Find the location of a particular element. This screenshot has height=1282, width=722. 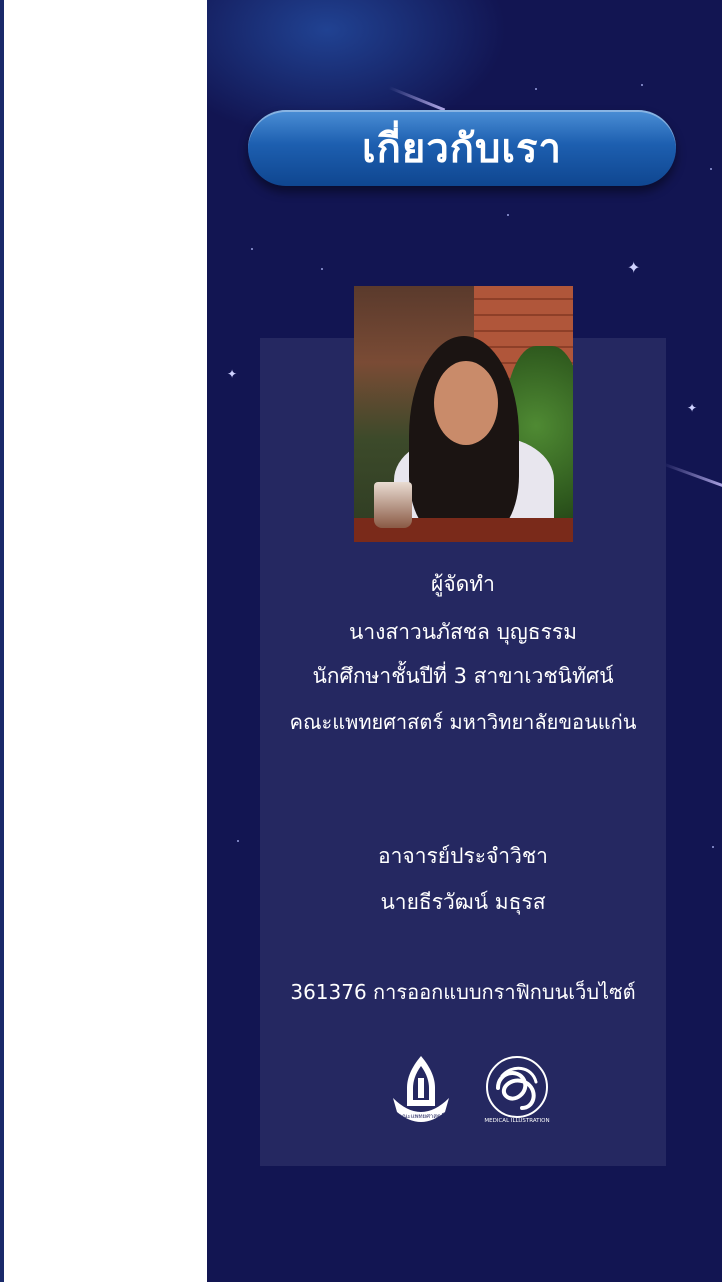

left-edge-border is located at coordinates (2, 641).